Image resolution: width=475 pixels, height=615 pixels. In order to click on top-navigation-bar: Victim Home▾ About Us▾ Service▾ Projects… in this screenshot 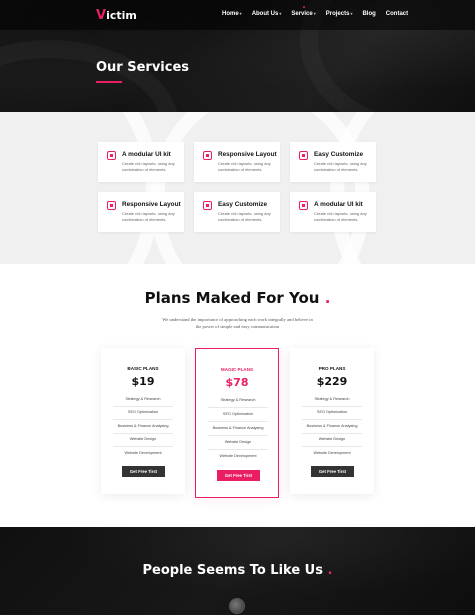, I will do `click(237, 15)`.